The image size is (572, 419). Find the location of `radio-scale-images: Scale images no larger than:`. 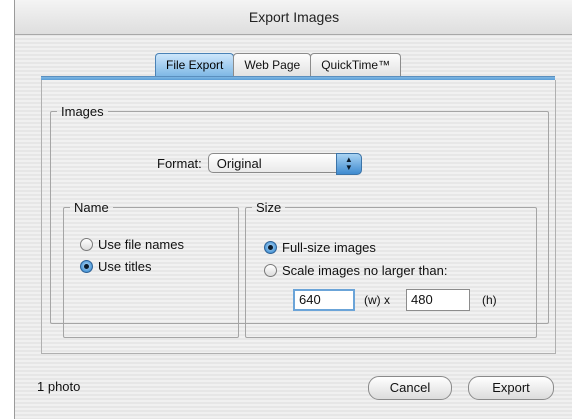

radio-scale-images: Scale images no larger than: is located at coordinates (355, 270).